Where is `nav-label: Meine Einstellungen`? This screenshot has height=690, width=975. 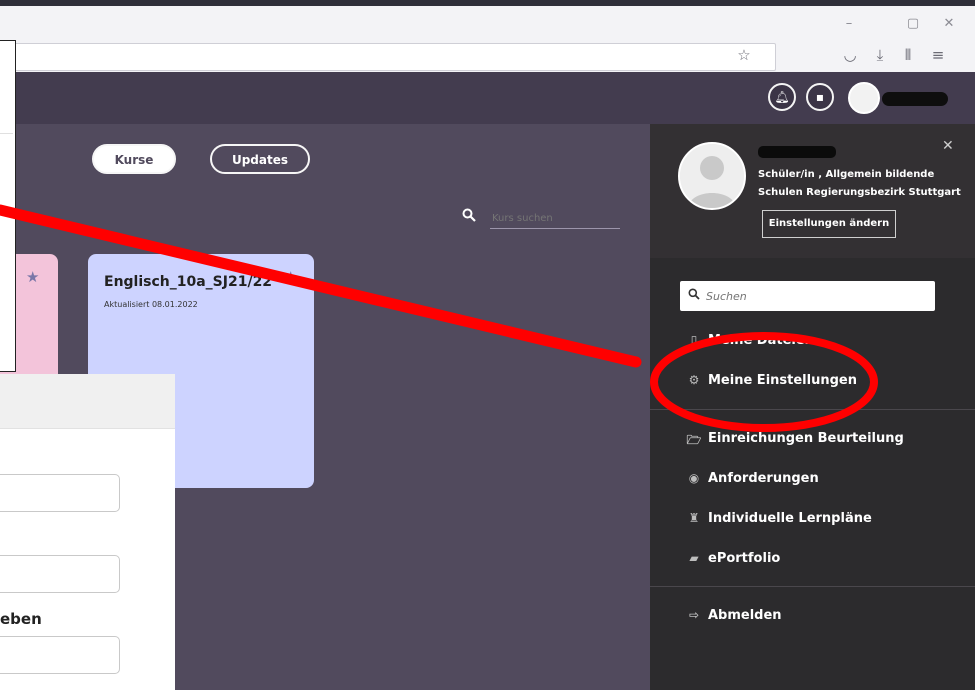 nav-label: Meine Einstellungen is located at coordinates (782, 380).